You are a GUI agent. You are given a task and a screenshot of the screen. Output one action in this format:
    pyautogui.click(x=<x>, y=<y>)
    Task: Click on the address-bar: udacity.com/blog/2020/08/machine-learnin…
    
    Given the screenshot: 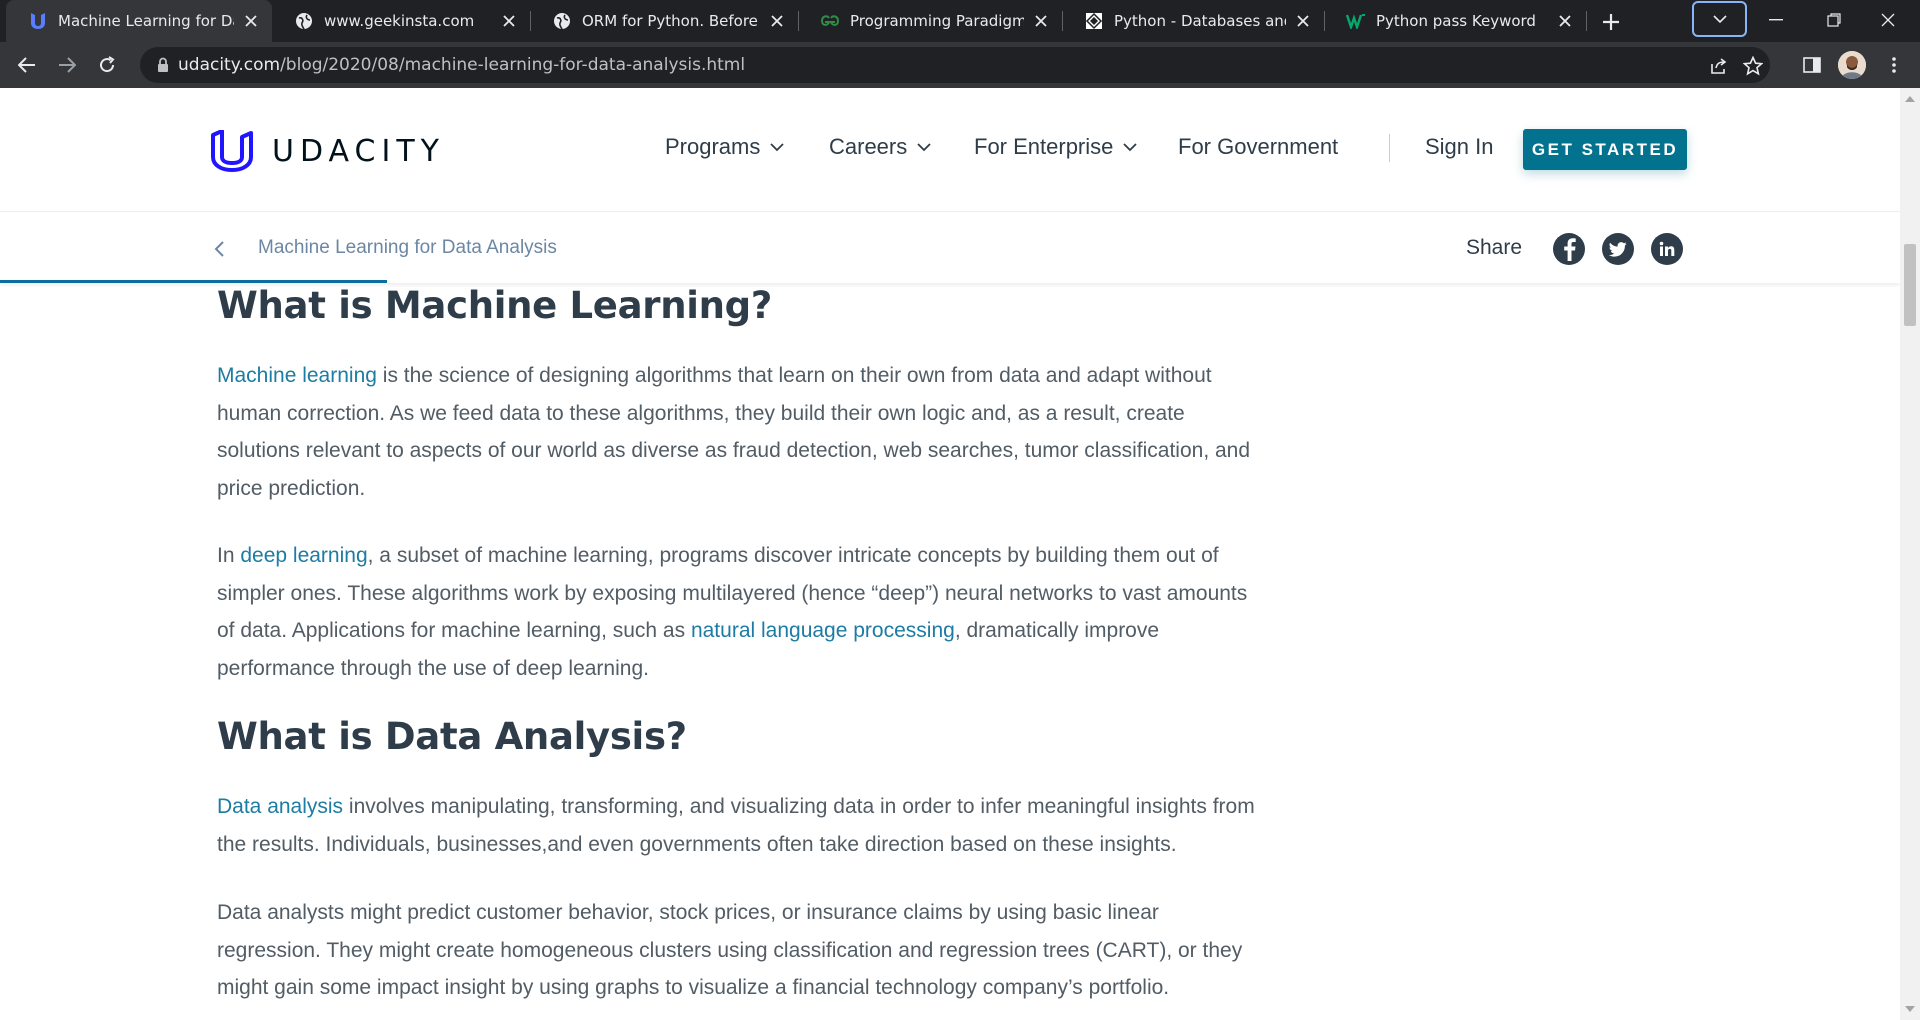 What is the action you would take?
    pyautogui.click(x=955, y=65)
    